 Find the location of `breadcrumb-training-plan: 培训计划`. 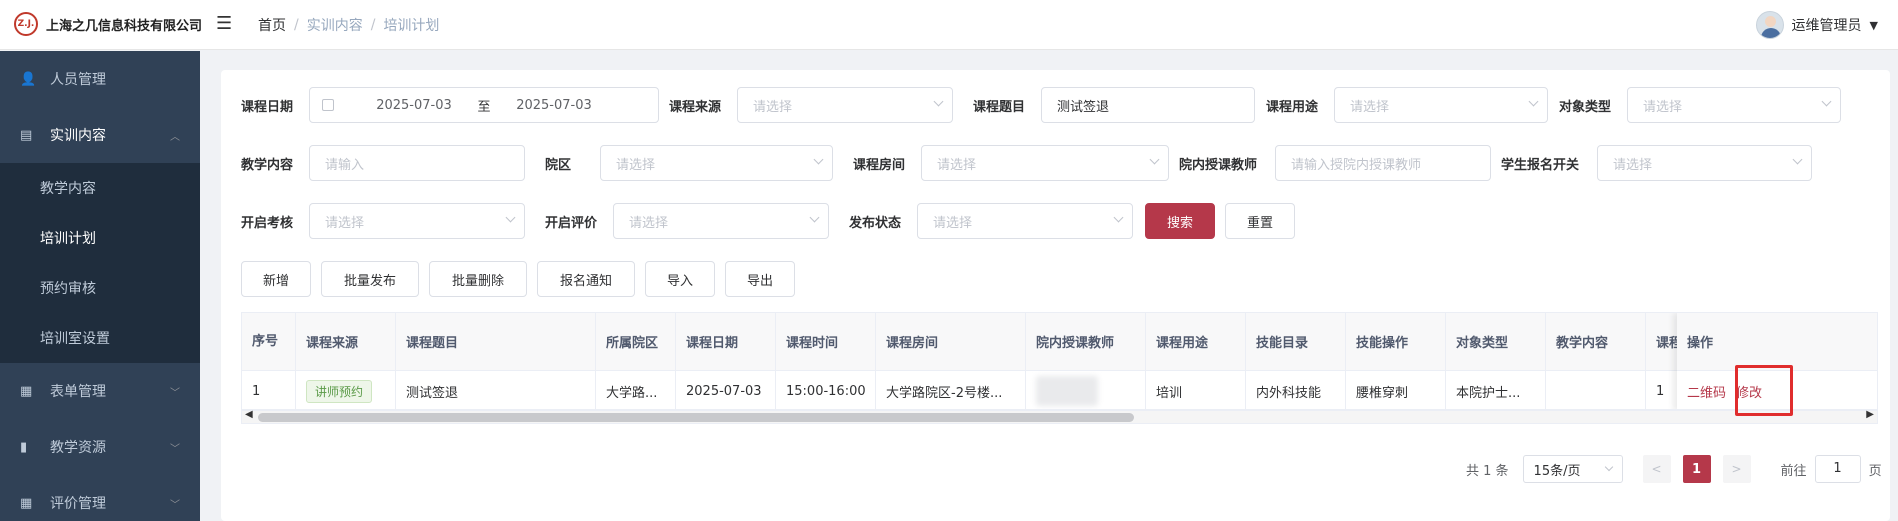

breadcrumb-training-plan: 培训计划 is located at coordinates (411, 26).